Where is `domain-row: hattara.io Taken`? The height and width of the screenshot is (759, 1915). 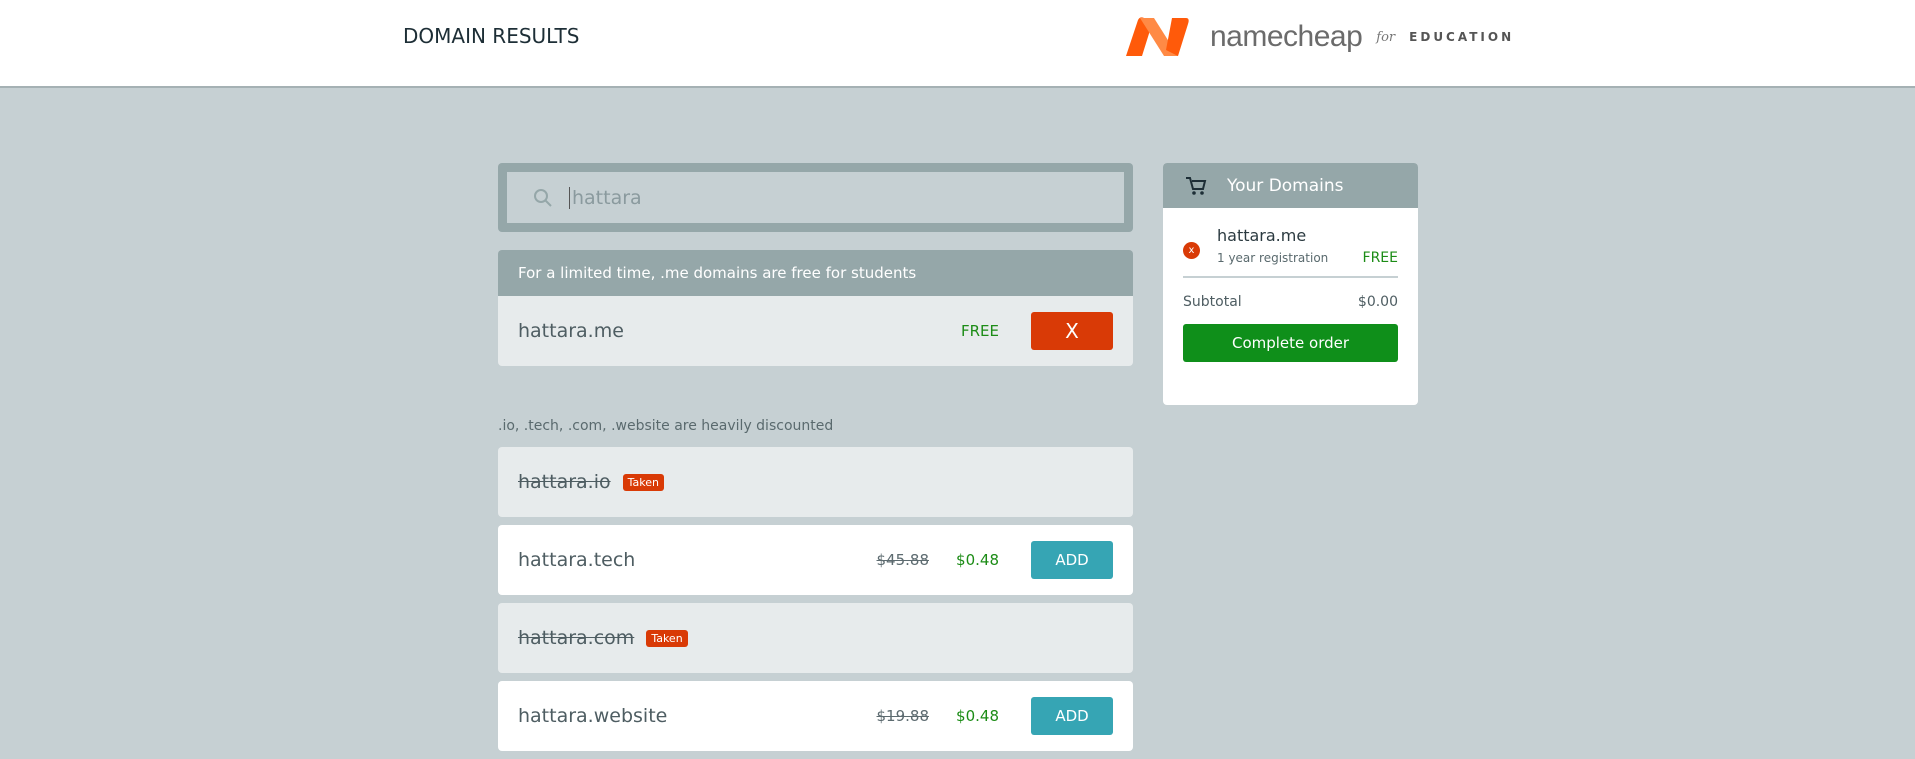 domain-row: hattara.io Taken is located at coordinates (815, 482).